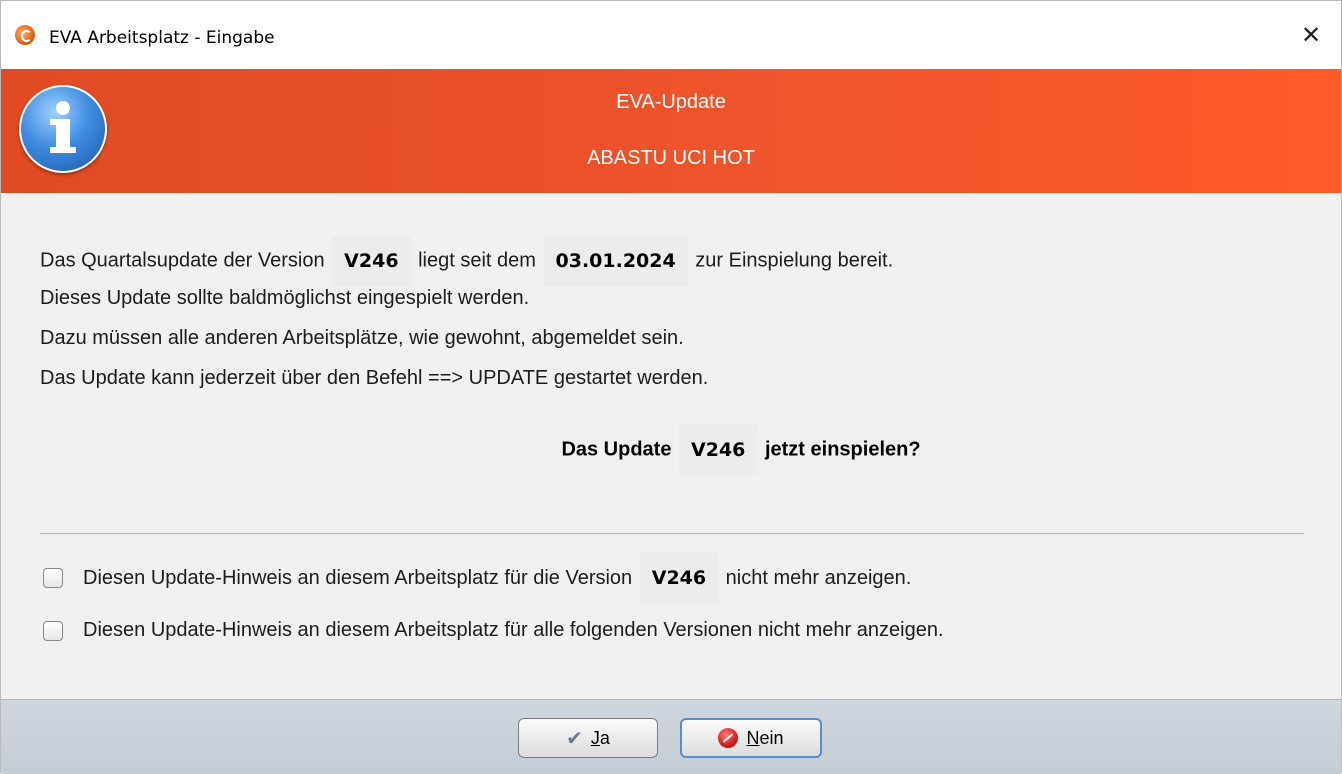  I want to click on no-button: Nein, so click(751, 738).